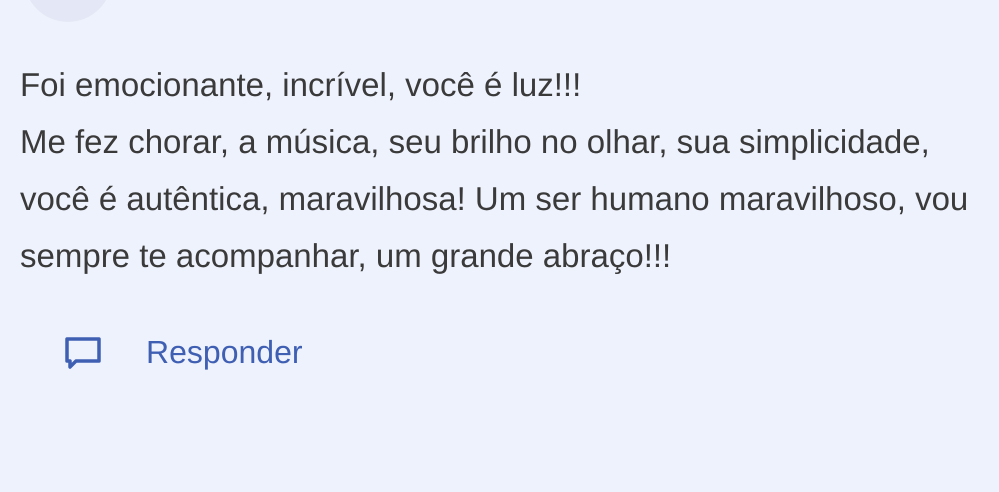 The image size is (999, 492). I want to click on speech-bubble-icon, so click(83, 353).